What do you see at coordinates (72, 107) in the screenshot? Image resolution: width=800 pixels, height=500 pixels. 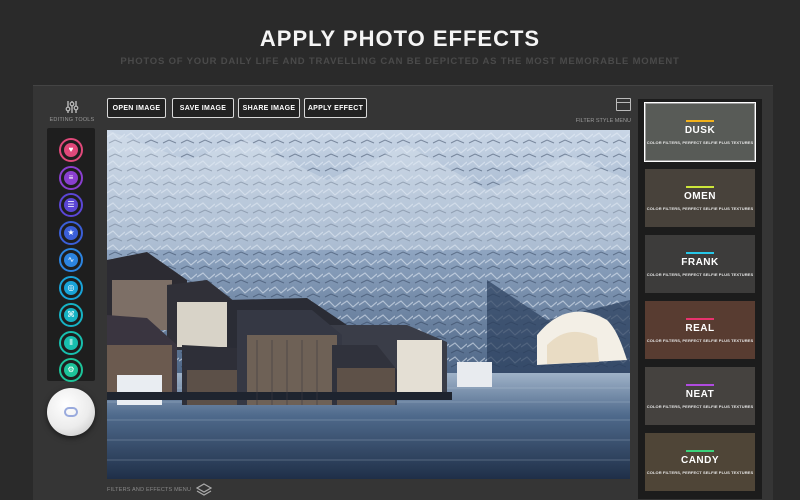 I see `sliders-icon` at bounding box center [72, 107].